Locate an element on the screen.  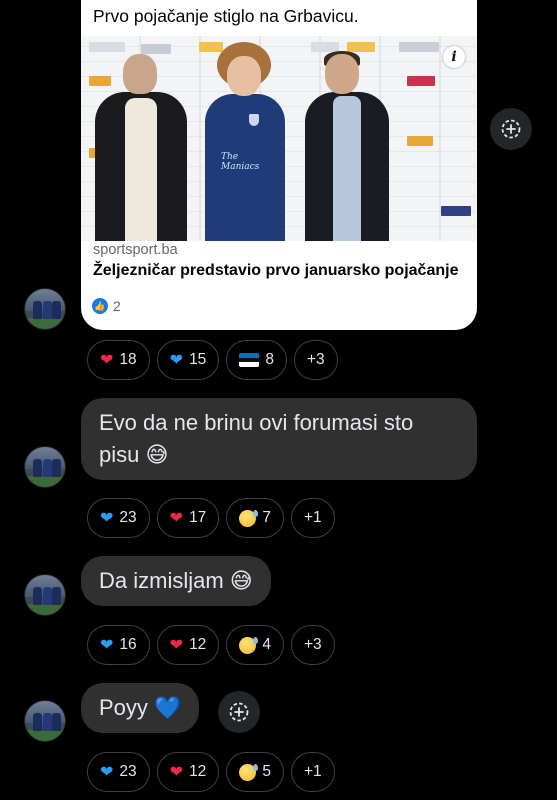
reaction-flag: 8 is located at coordinates (256, 360).